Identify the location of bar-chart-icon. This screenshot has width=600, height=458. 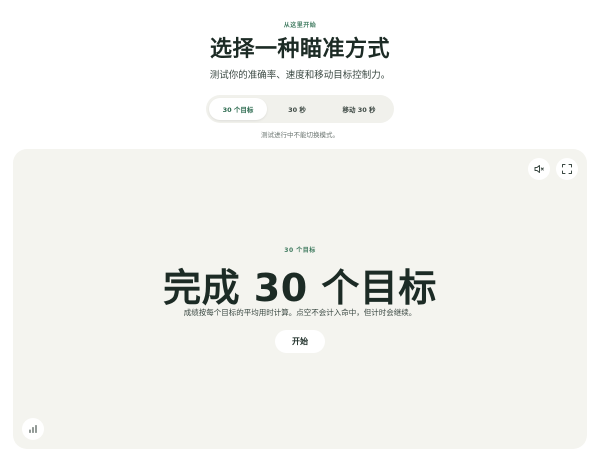
(33, 429).